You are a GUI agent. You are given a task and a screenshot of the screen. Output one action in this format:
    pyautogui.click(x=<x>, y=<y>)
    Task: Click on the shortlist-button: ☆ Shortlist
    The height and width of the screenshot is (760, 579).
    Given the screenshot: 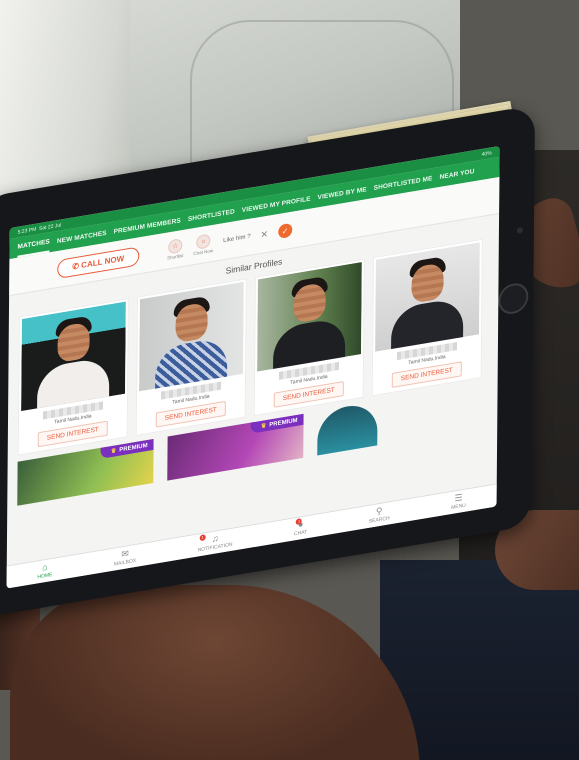 What is the action you would take?
    pyautogui.click(x=175, y=249)
    